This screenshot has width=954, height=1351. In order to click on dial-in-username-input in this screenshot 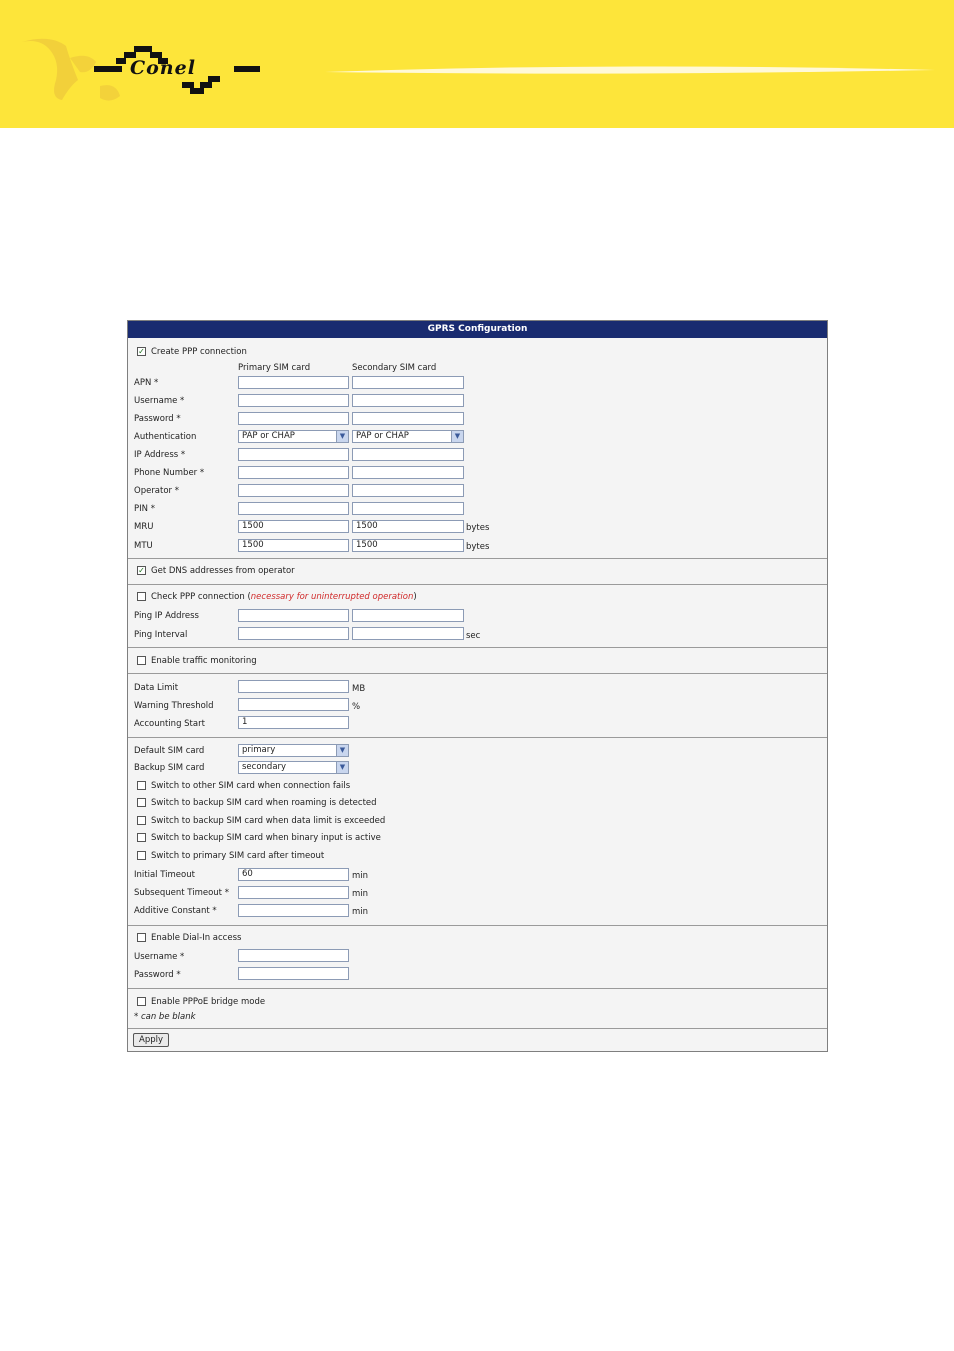, I will do `click(293, 955)`.